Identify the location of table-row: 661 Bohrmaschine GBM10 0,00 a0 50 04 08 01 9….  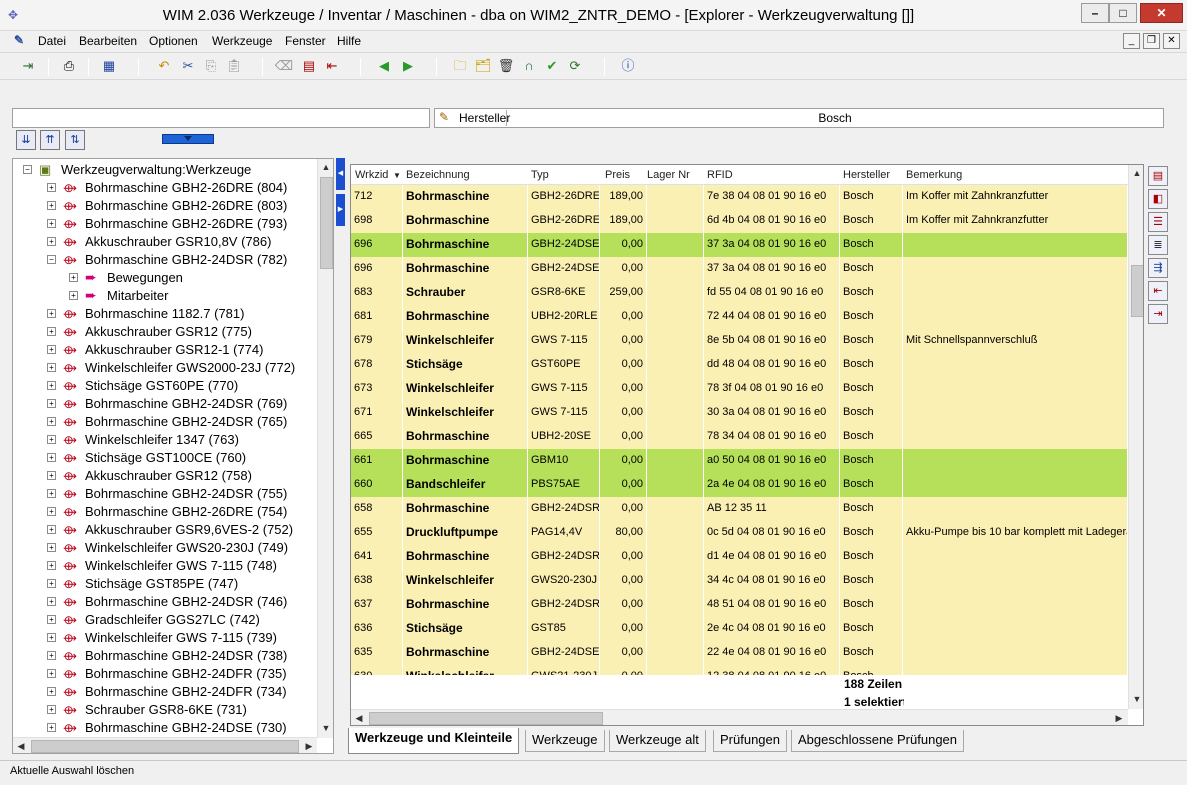
(739, 461).